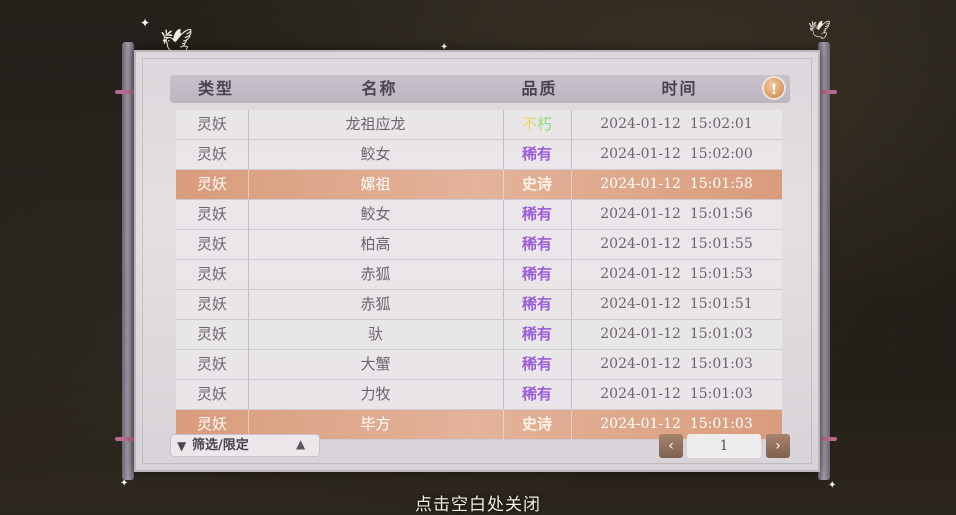 This screenshot has width=956, height=515. I want to click on swallow-ornament-icon: 🕊, so click(819, 30).